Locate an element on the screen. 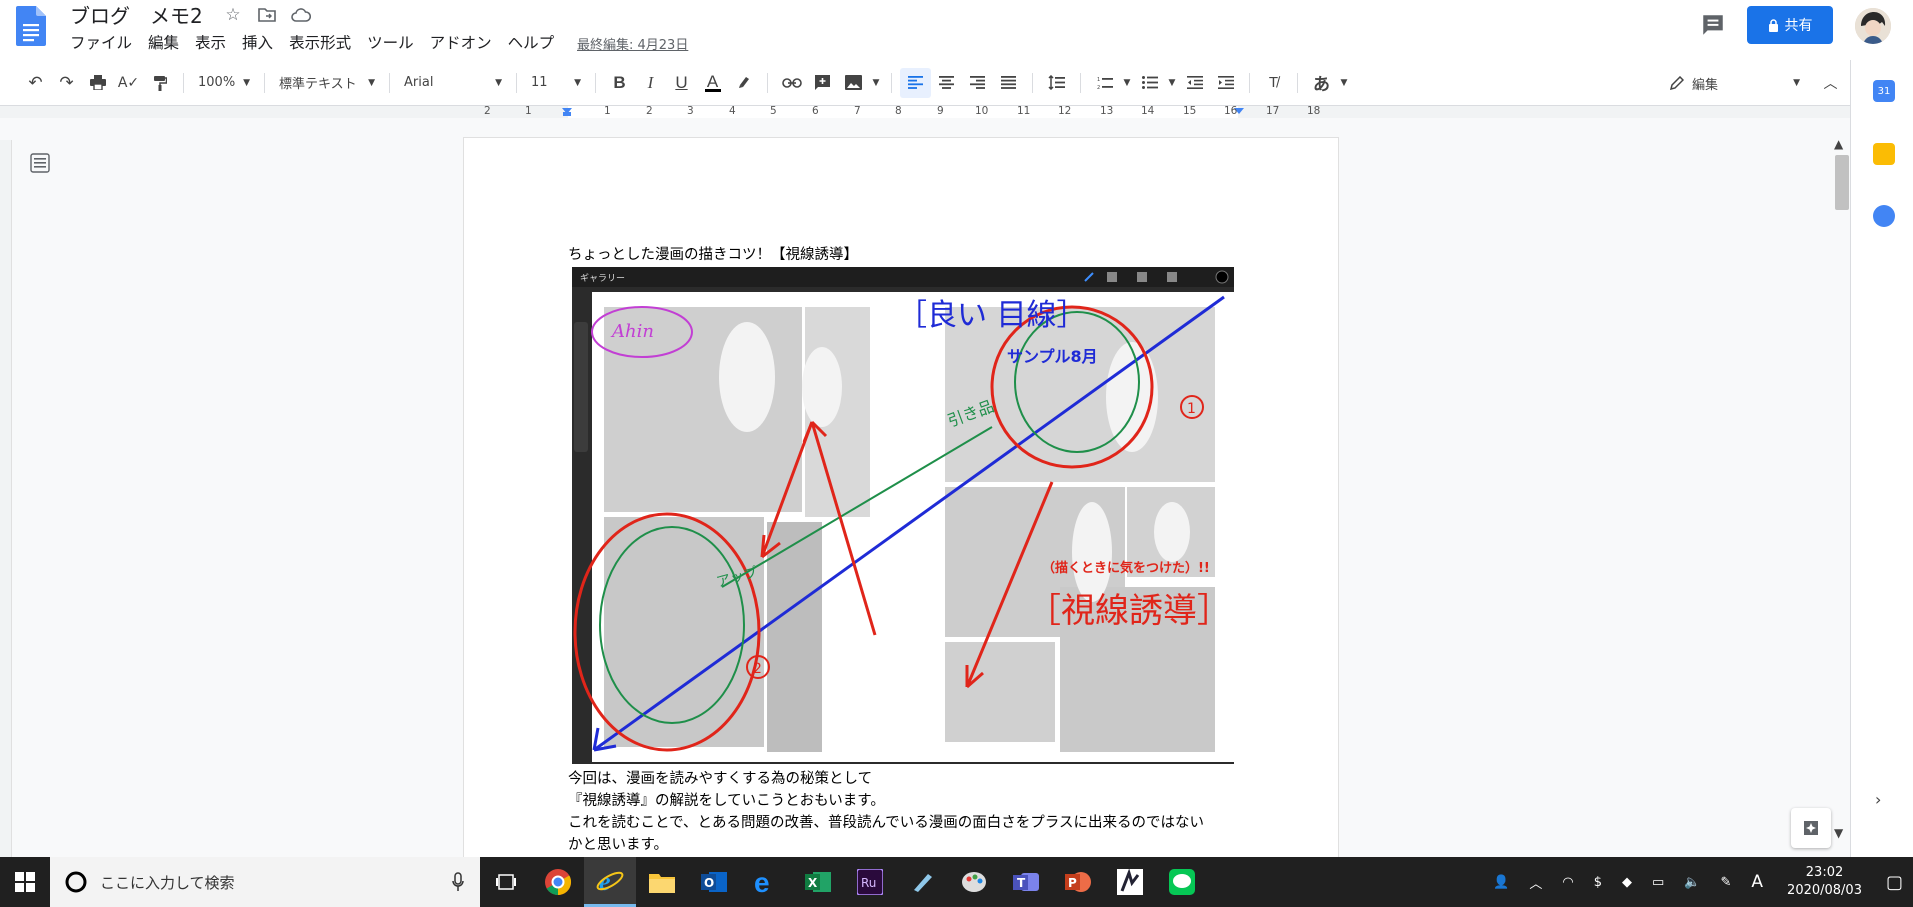 The width and height of the screenshot is (1913, 907). input-tools-button: あ is located at coordinates (1321, 83).